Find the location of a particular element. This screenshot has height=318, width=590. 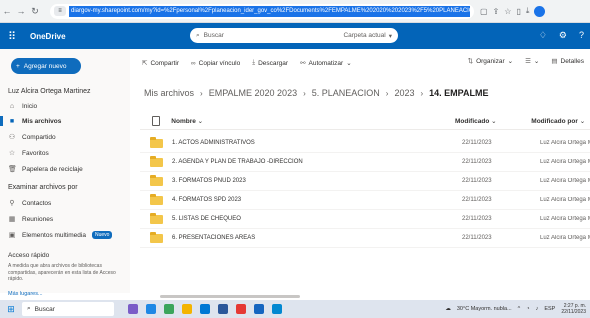

view-options-button: ☰ ⌄ is located at coordinates (532, 61).